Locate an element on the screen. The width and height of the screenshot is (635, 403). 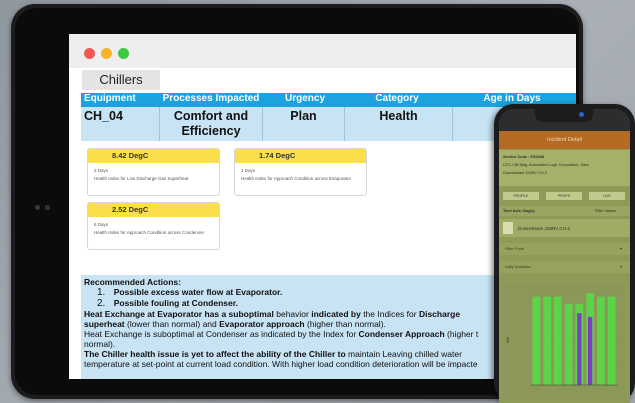
column-header-age: Age in Days is located at coordinates (512, 98).